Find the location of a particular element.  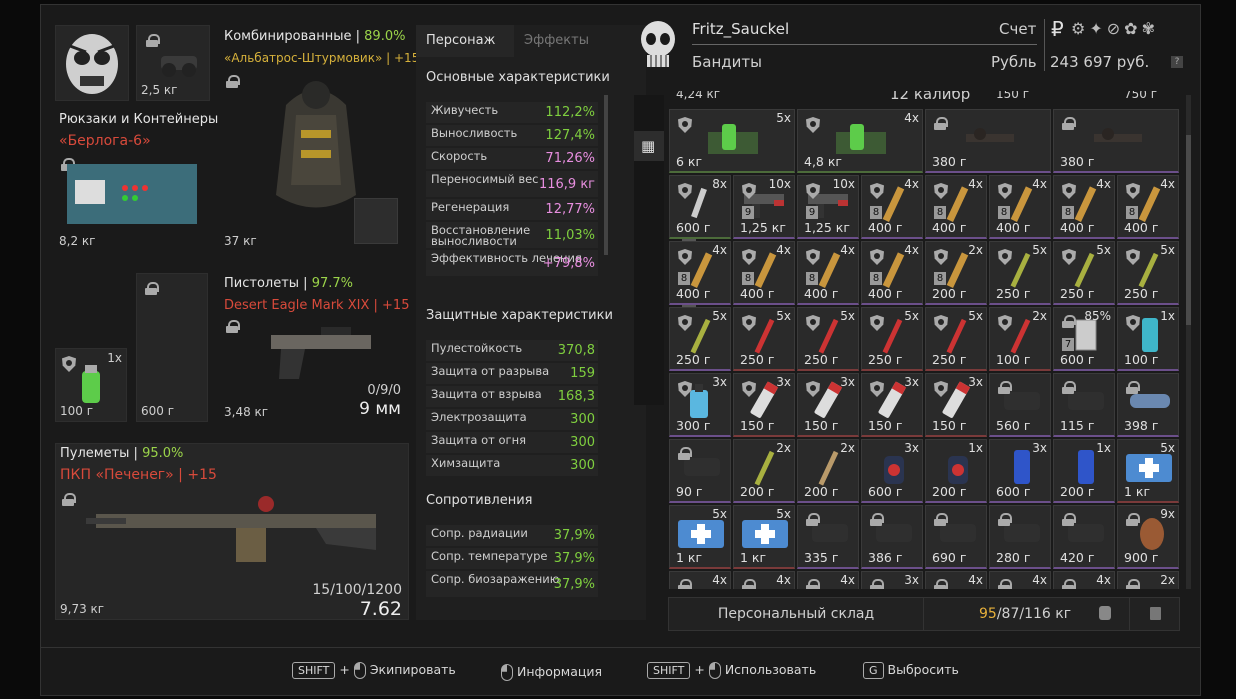

stash-item: 3x 300 г is located at coordinates (700, 405).